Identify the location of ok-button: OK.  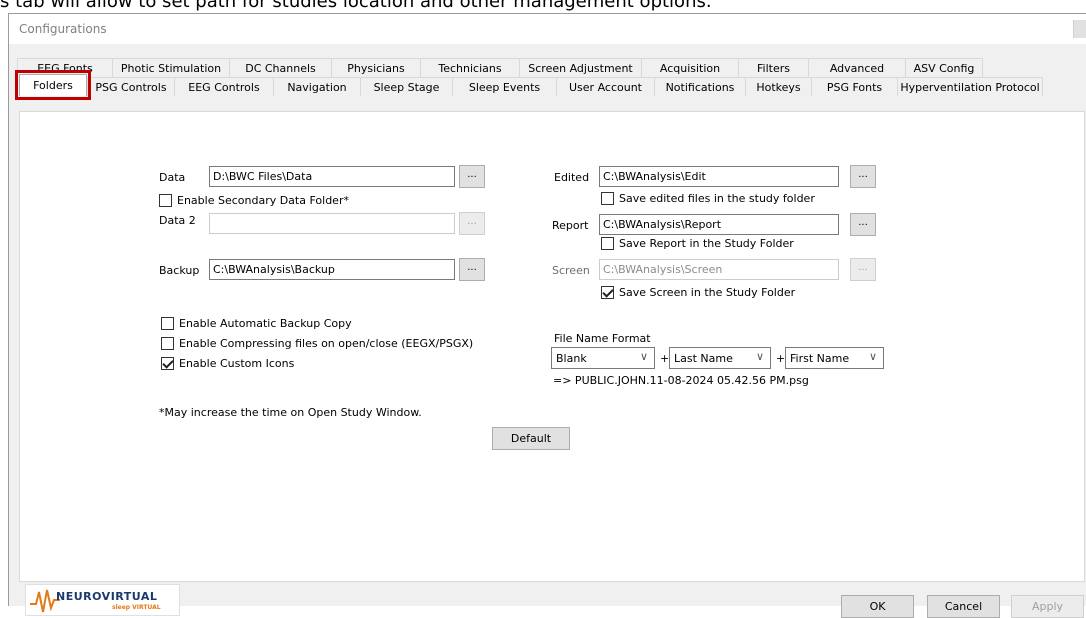
(877, 606).